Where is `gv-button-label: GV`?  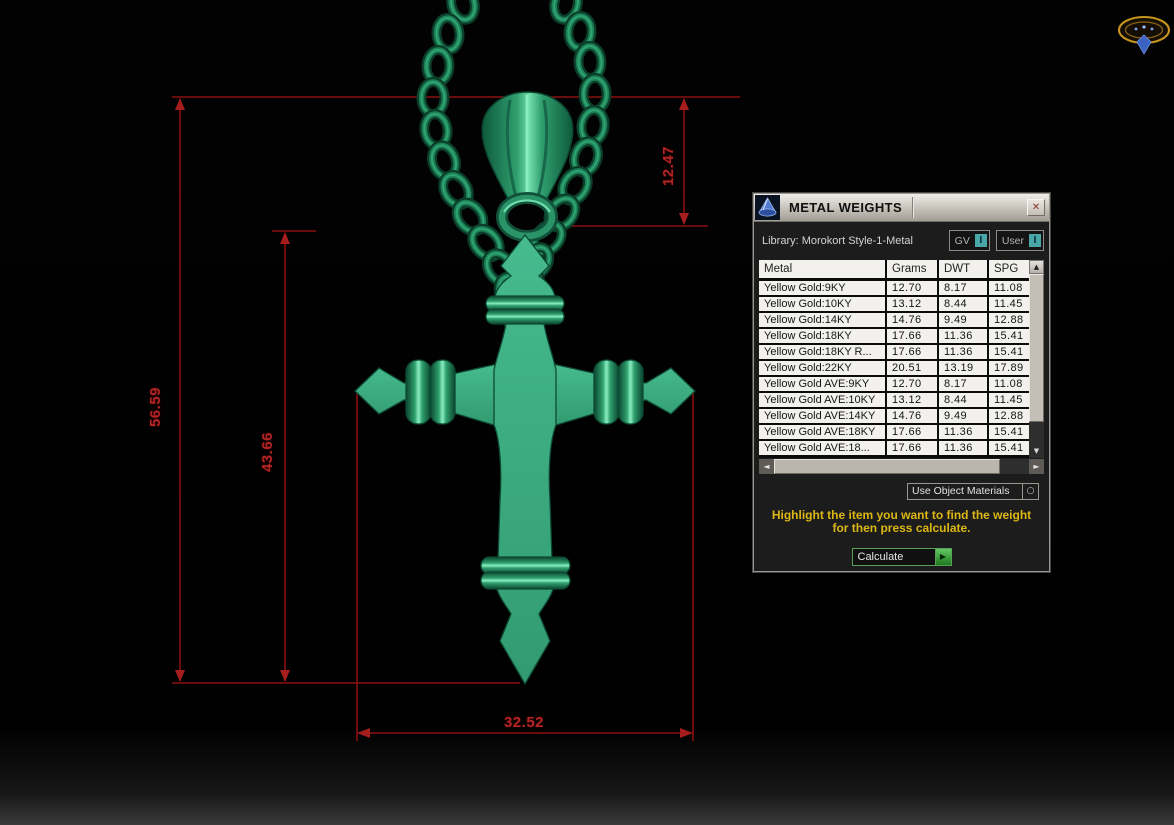 gv-button-label: GV is located at coordinates (962, 240).